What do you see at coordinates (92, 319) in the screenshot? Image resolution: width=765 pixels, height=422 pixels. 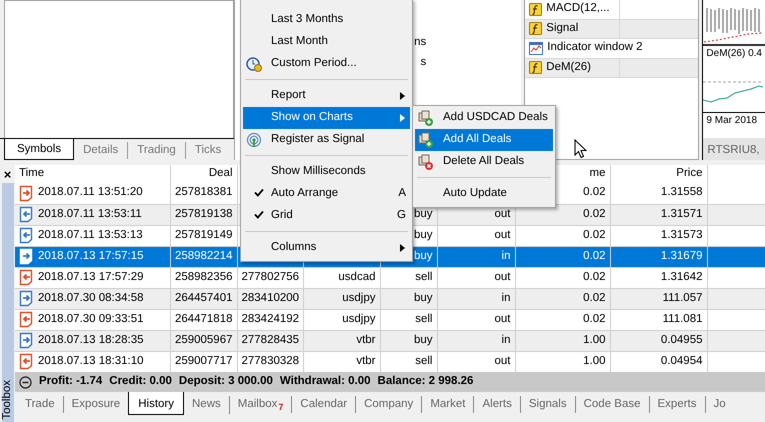 I see `table-cell: 2018.07.30 09:33:51` at bounding box center [92, 319].